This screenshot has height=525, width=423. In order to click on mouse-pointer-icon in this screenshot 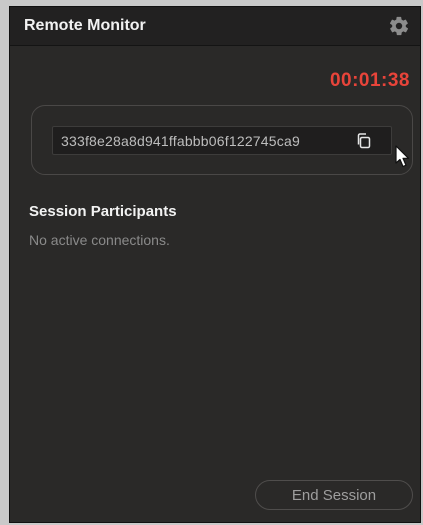, I will do `click(402, 156)`.